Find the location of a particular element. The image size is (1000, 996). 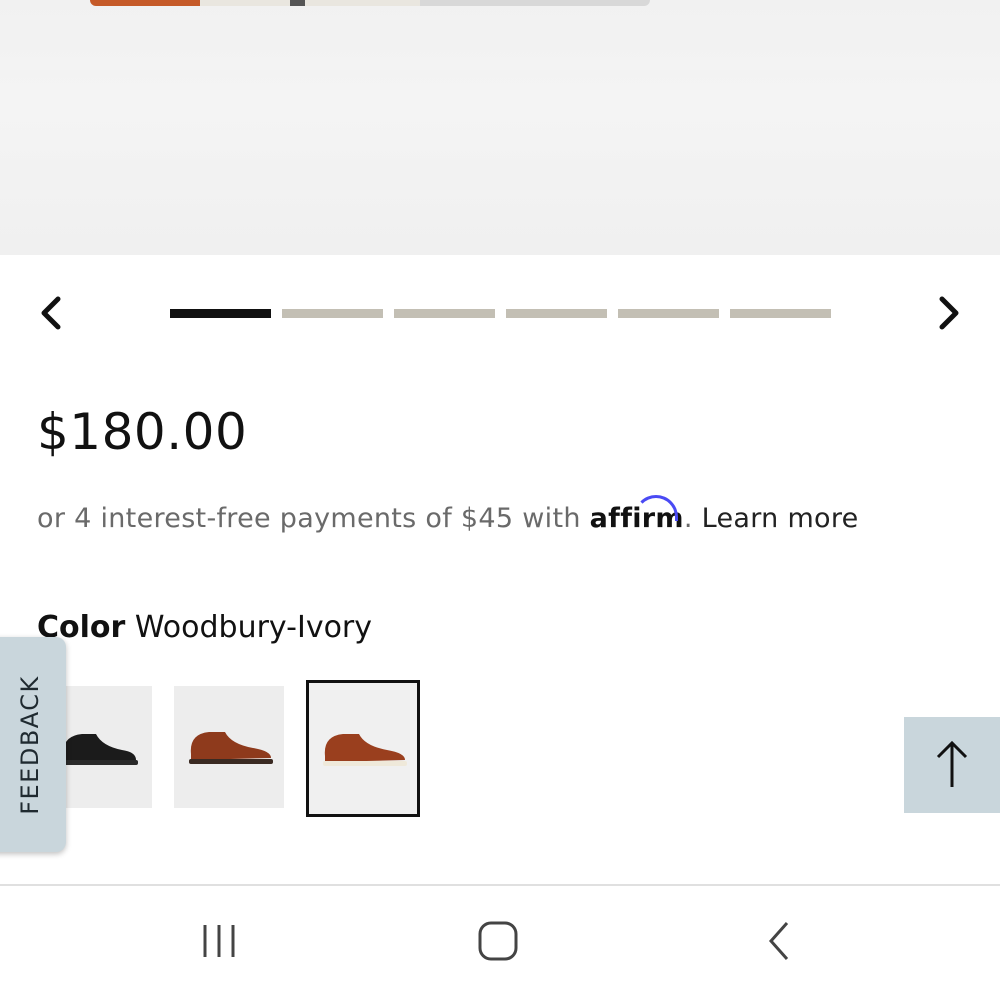

chevron-left-icon is located at coordinates (51, 313).